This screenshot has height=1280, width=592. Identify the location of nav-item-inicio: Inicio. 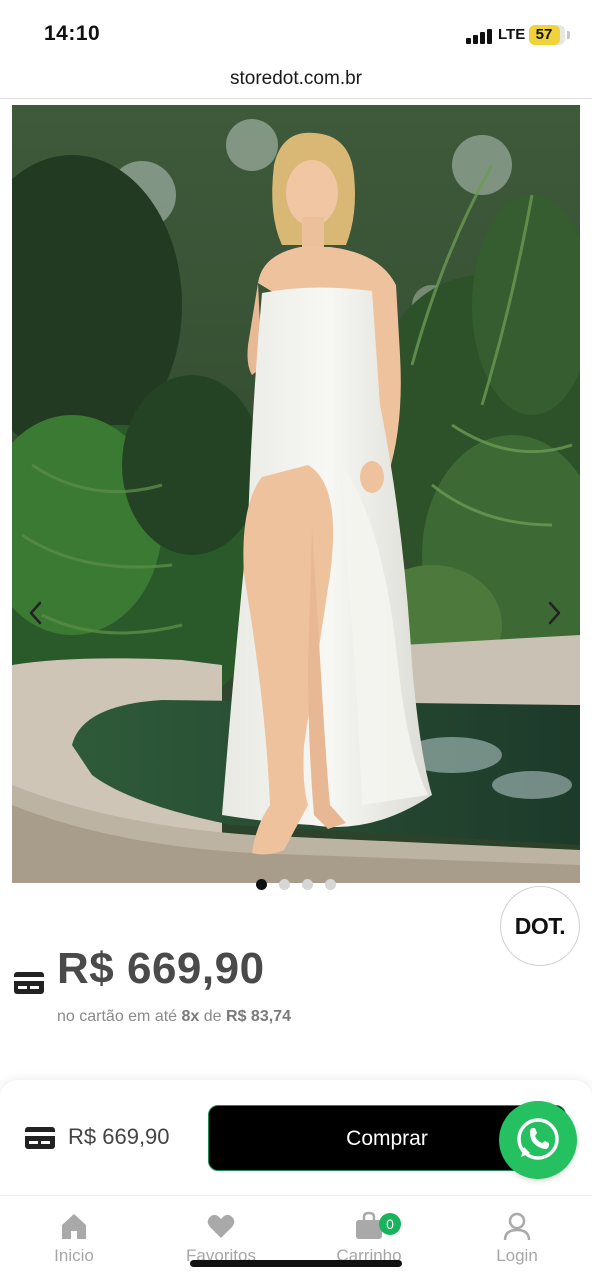
(74, 1238).